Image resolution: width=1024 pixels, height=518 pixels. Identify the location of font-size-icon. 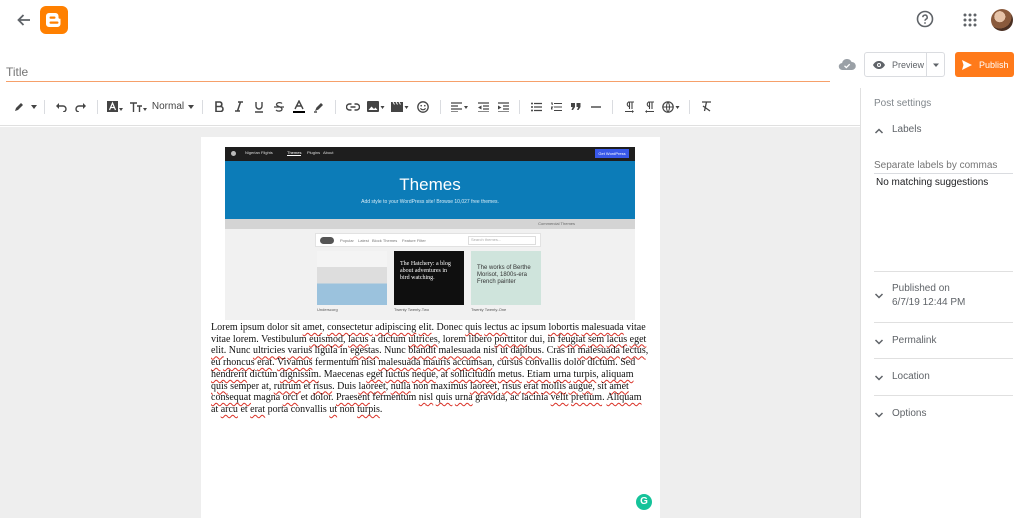
(138, 107).